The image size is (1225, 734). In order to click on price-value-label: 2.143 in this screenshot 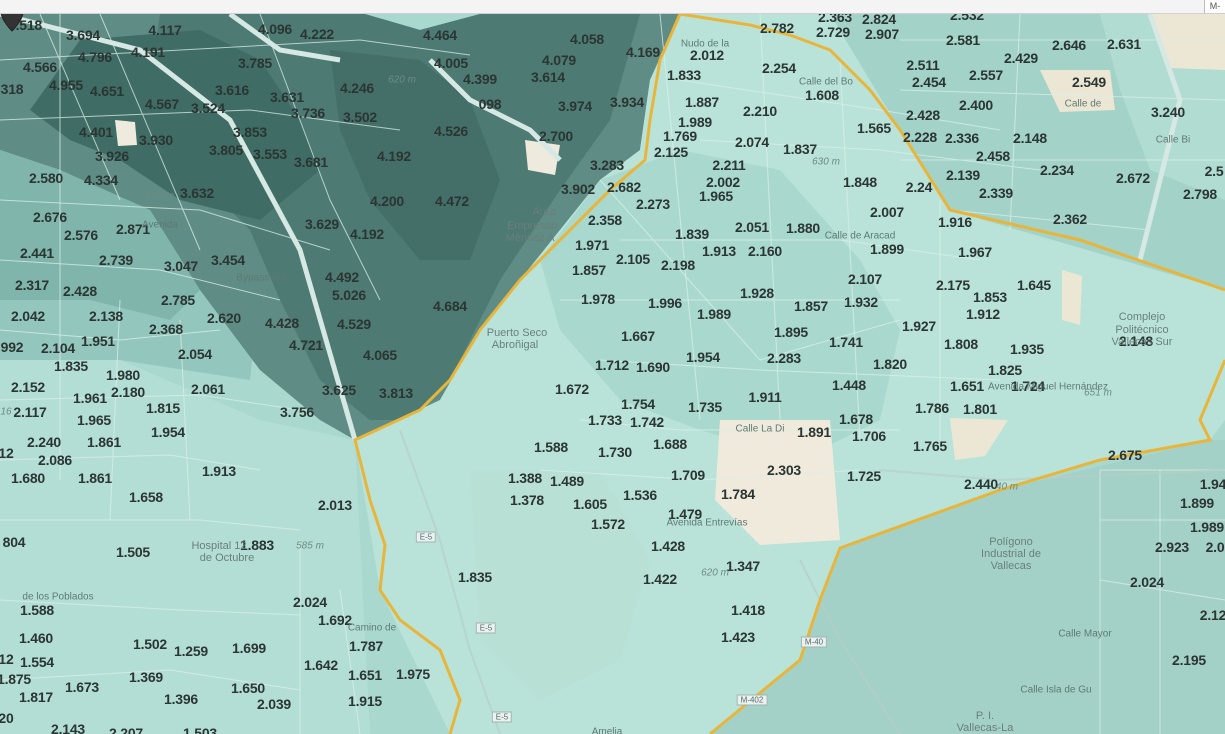, I will do `click(68, 727)`.